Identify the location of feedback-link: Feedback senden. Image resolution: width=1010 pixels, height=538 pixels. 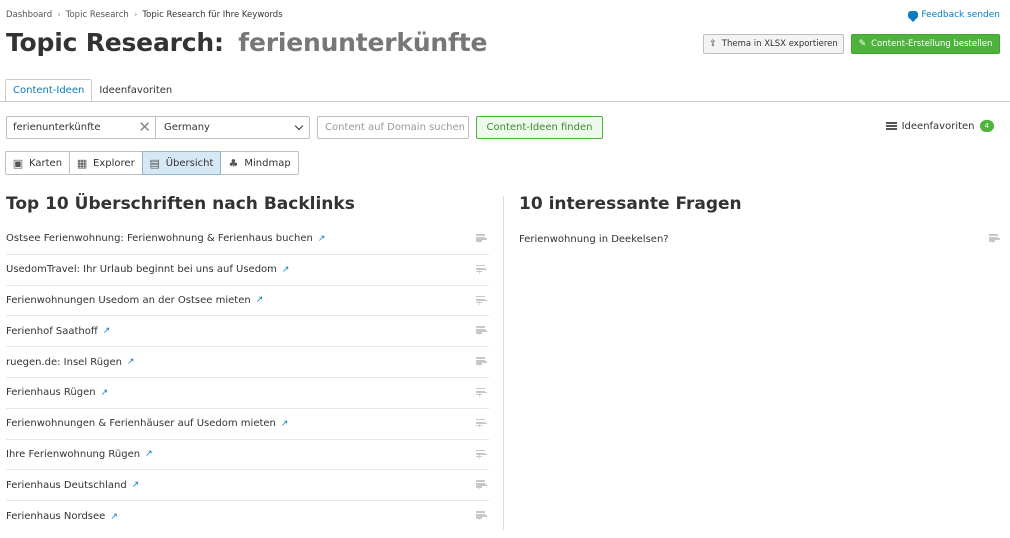
(954, 16).